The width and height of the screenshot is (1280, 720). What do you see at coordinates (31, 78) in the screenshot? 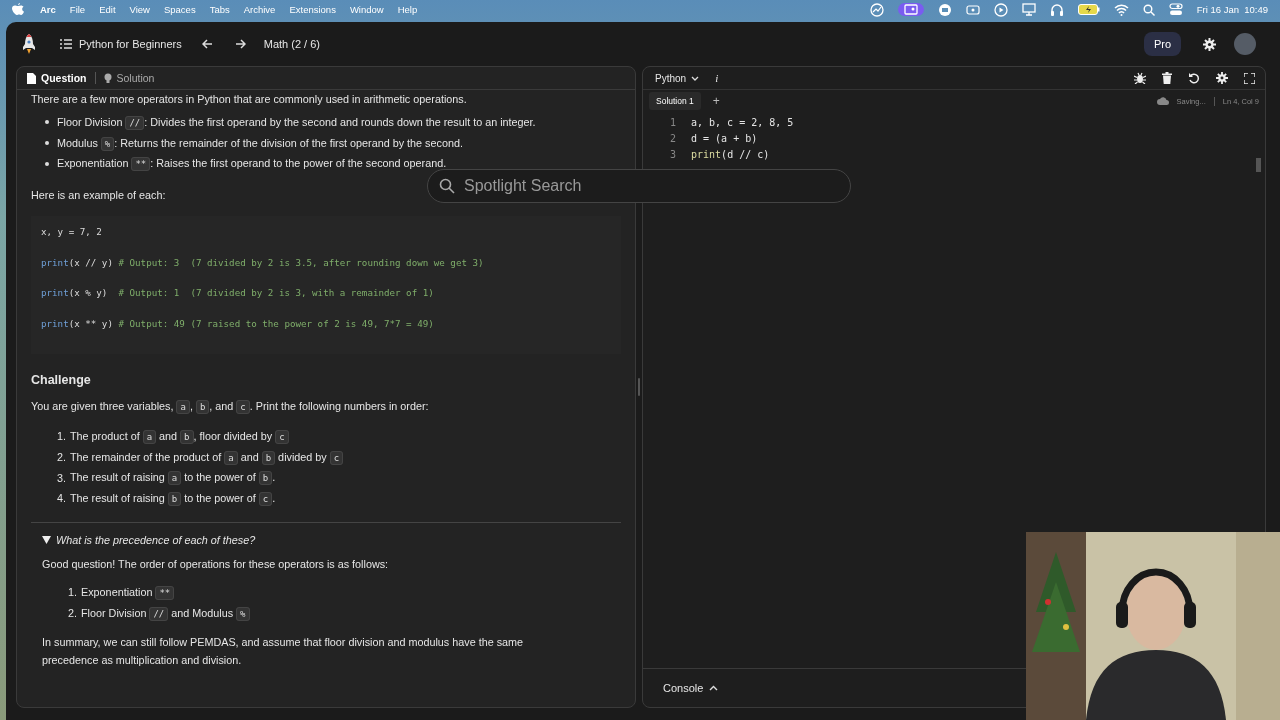
I see `document-icon` at bounding box center [31, 78].